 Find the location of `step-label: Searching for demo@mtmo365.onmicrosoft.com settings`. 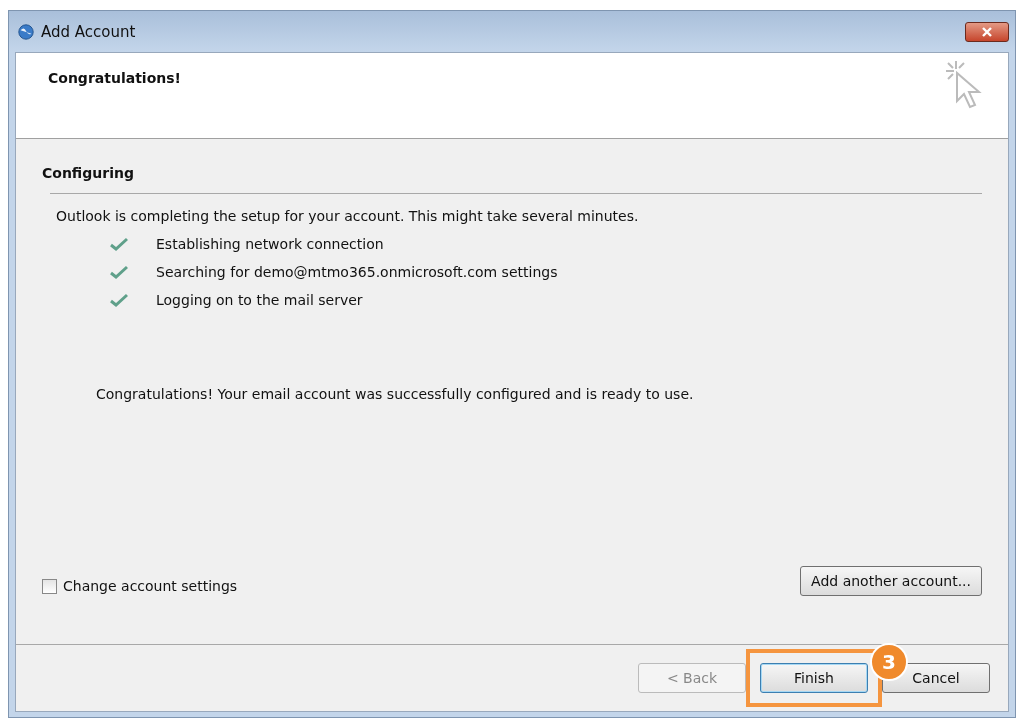

step-label: Searching for demo@mtmo365.onmicrosoft.com settings is located at coordinates (357, 272).